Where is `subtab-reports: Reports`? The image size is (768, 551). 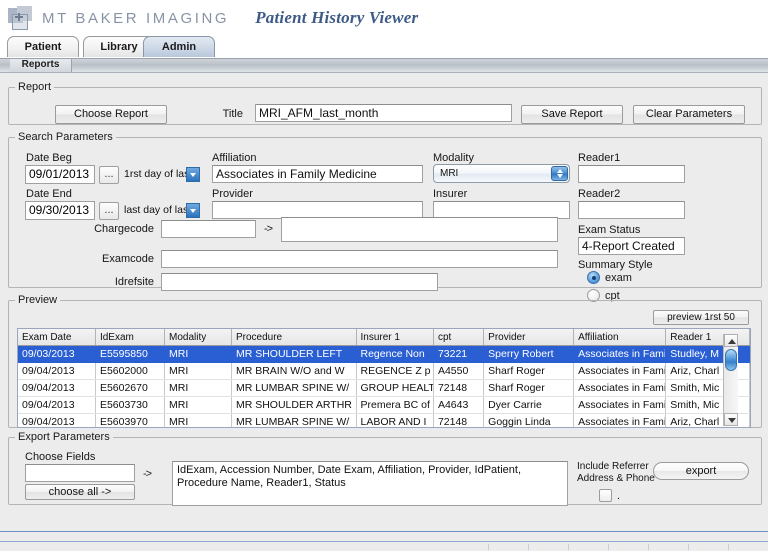 subtab-reports: Reports is located at coordinates (41, 65).